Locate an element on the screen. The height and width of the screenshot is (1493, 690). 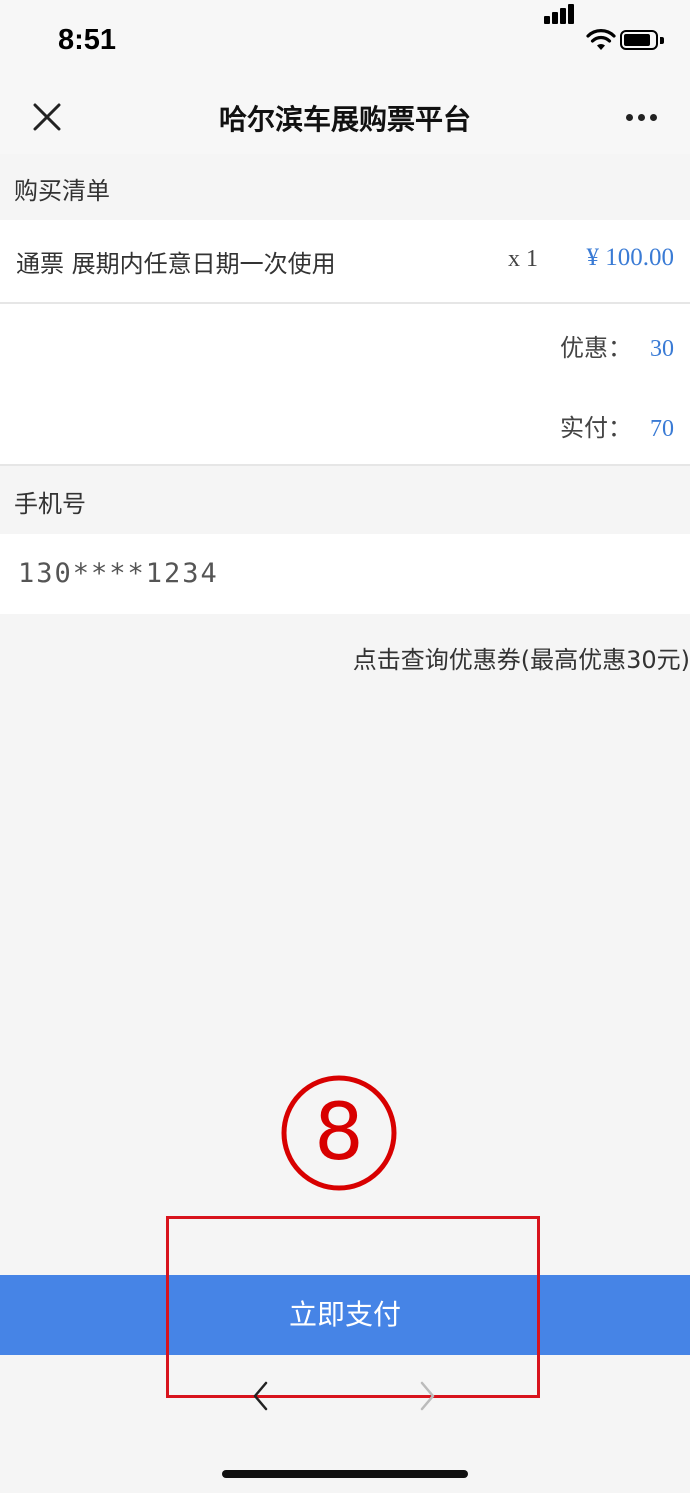
purchase-list-header: 购买清单 is located at coordinates (345, 187).